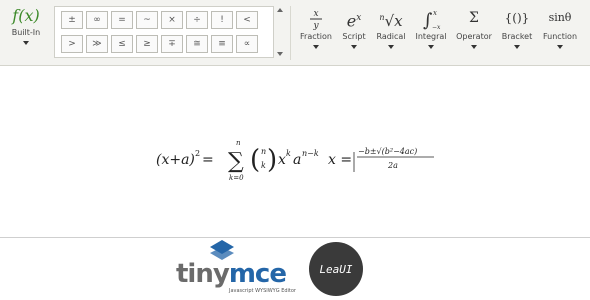  I want to click on footer-divider, so click(295, 237).